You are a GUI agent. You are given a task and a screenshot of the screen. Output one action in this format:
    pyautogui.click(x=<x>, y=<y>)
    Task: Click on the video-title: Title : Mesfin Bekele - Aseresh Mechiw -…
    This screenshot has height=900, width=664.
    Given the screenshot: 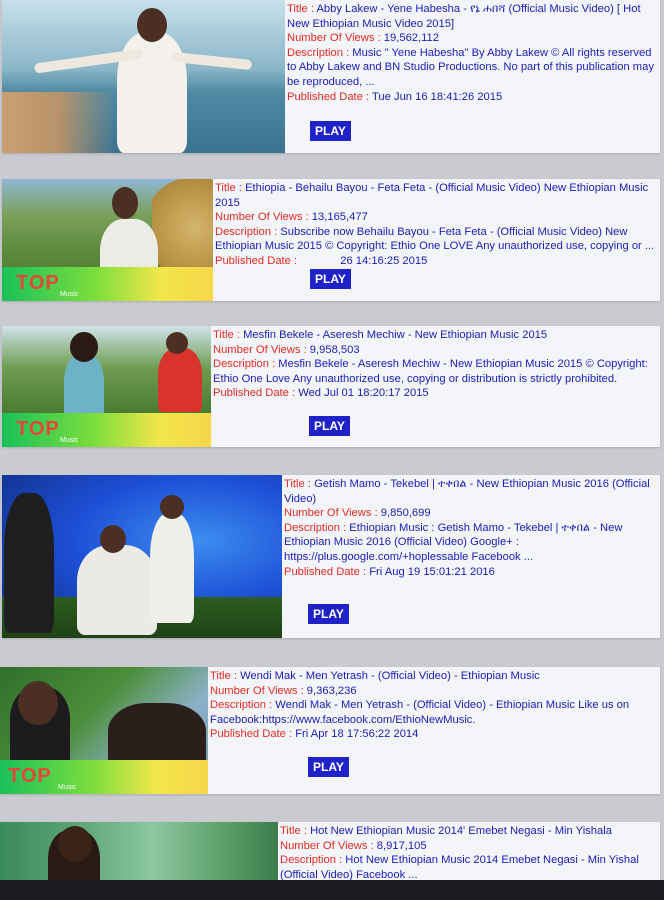 What is the action you would take?
    pyautogui.click(x=380, y=335)
    